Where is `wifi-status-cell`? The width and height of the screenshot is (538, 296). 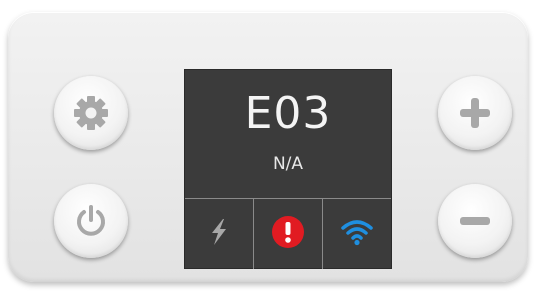
wifi-status-cell is located at coordinates (357, 234).